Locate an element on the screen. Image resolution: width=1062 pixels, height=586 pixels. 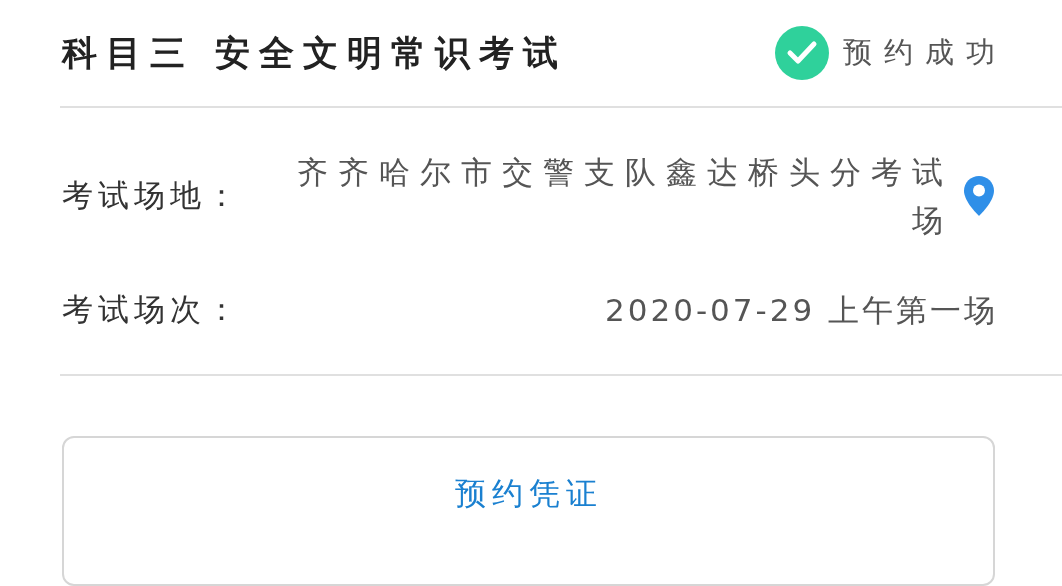
field-value: 齐齐哈尔市交警支队鑫达桥头分考试场 is located at coordinates (624, 196).